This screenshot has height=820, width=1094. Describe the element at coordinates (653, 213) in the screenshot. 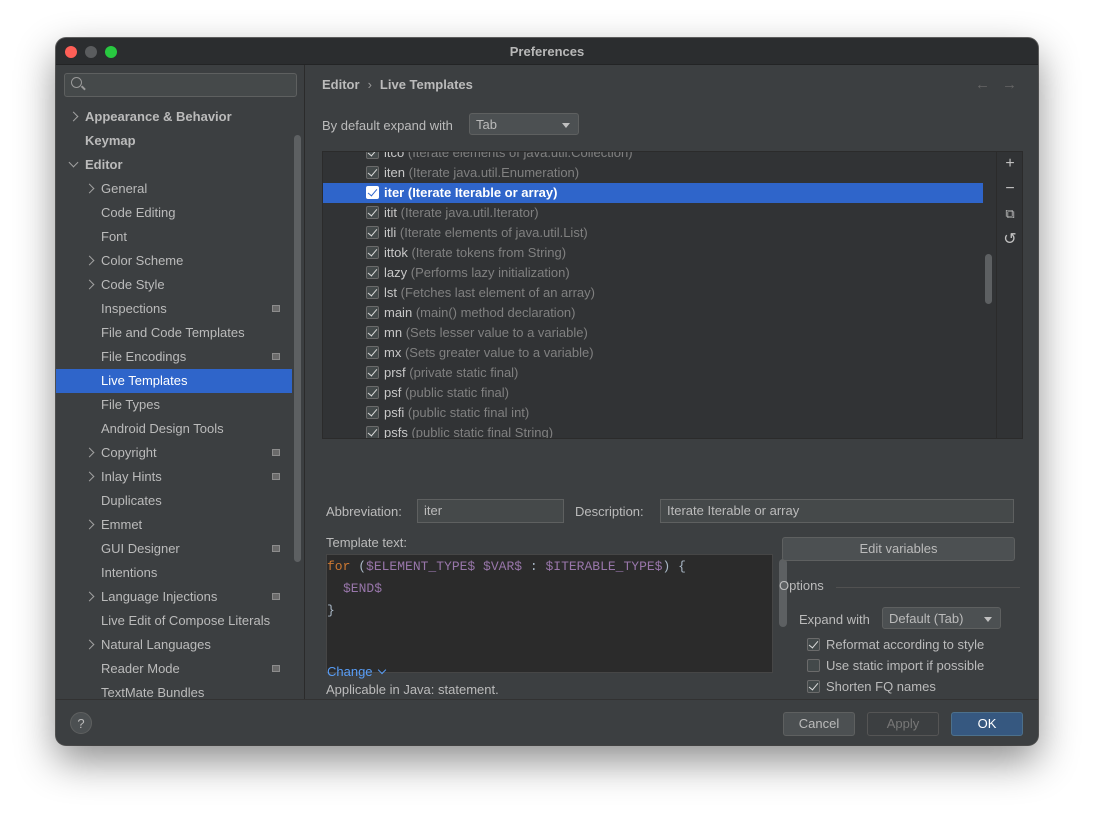

I see `template-row: itit (Iterate java.util.Iterator)` at that location.